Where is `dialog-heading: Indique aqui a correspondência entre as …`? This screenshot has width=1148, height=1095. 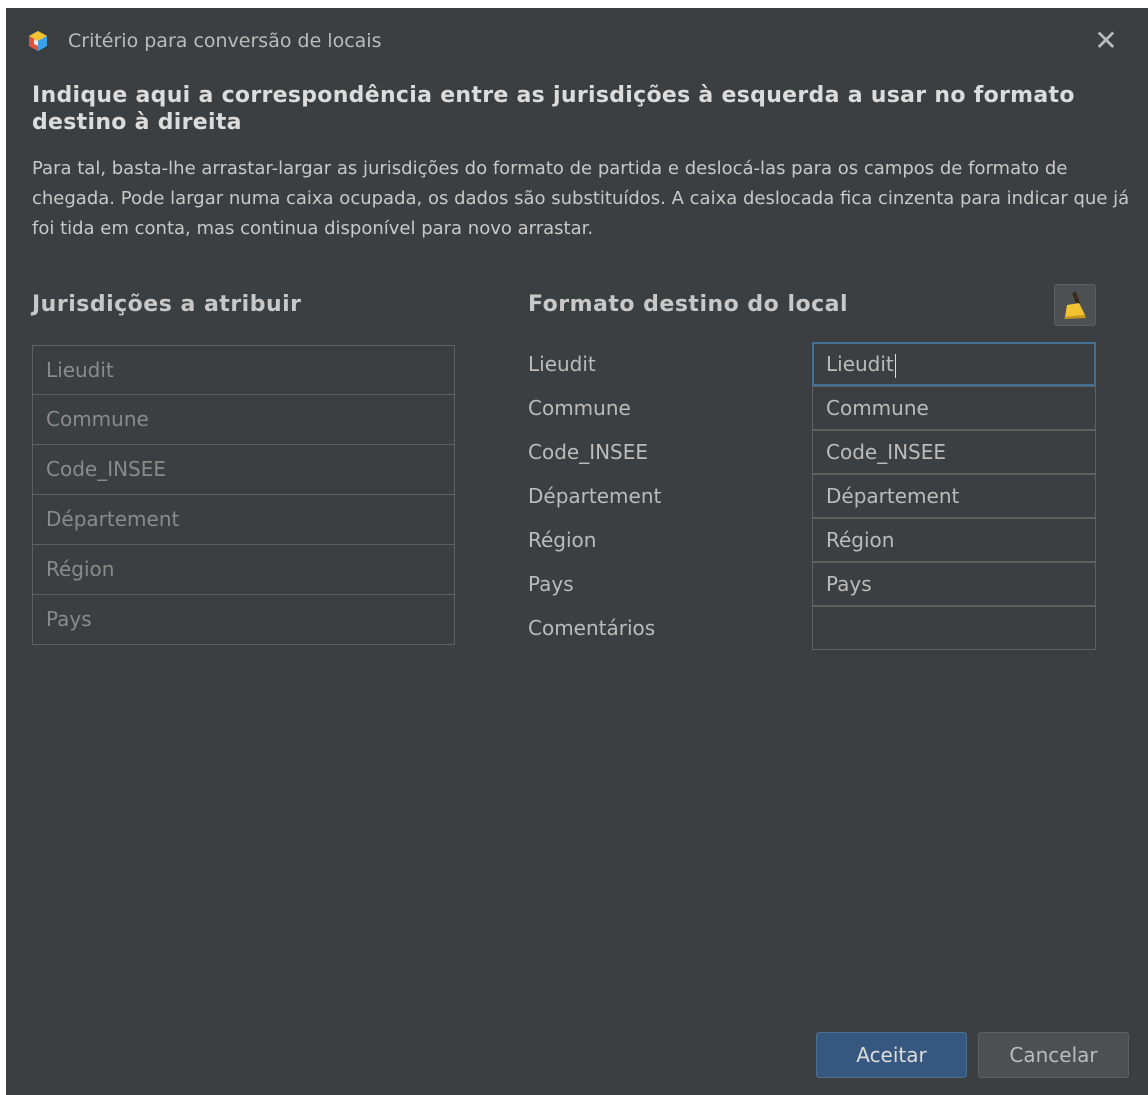
dialog-heading: Indique aqui a correspondência entre as … is located at coordinates (553, 109).